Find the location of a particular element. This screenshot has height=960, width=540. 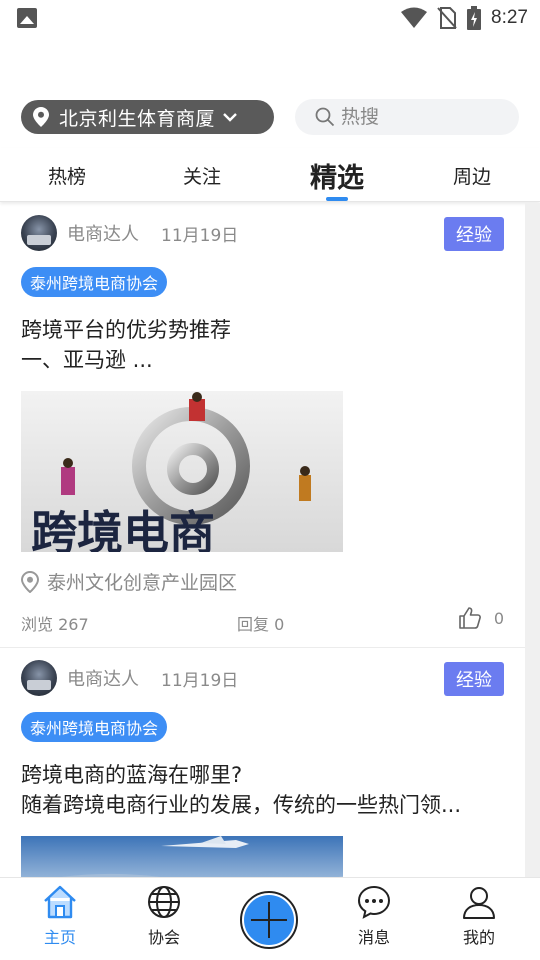

create-post-button is located at coordinates (269, 920).